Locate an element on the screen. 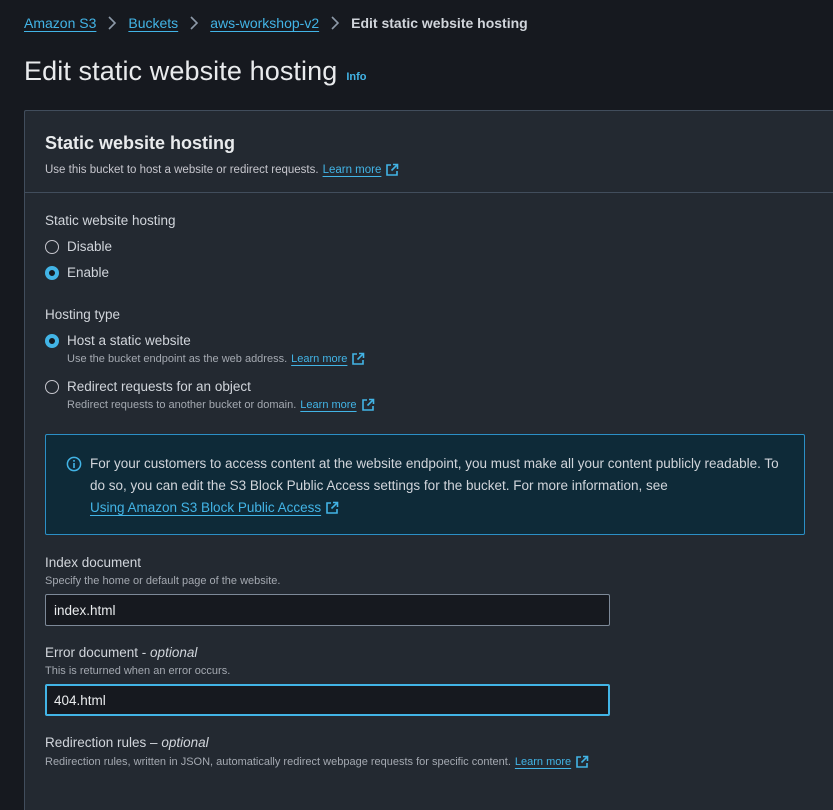  page-header: Edit static website hosting Info is located at coordinates (195, 71).